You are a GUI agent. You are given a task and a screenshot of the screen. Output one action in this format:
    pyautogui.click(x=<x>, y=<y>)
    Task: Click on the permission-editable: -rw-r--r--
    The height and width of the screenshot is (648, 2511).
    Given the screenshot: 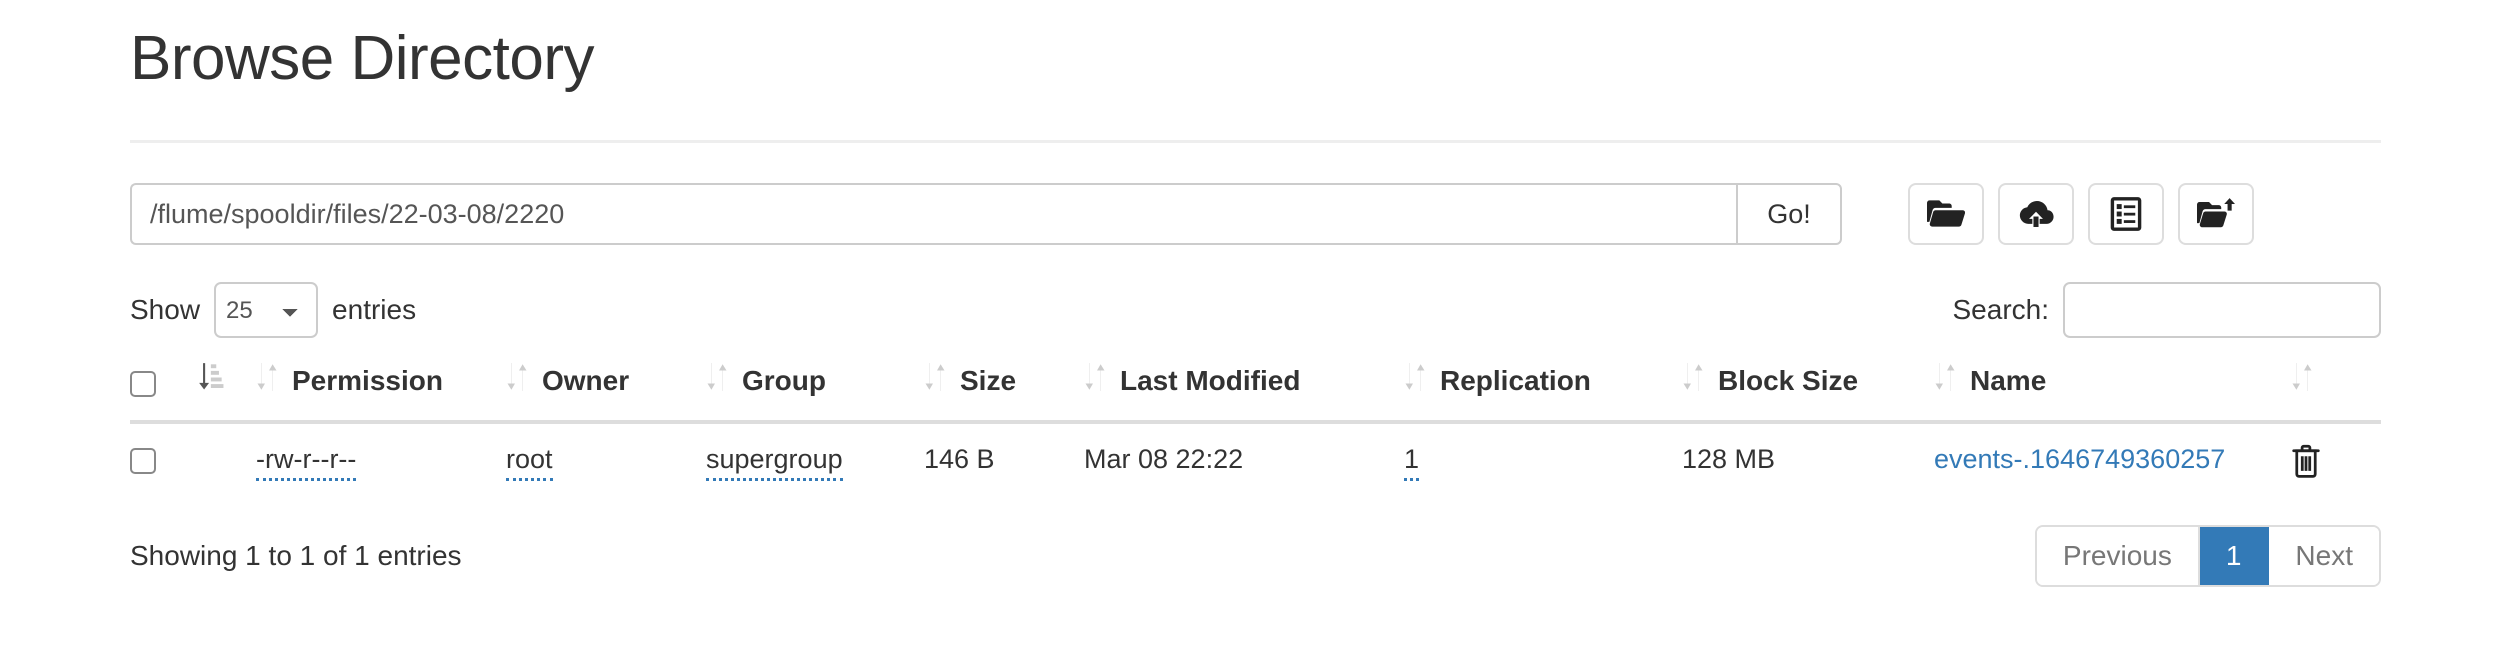 What is the action you would take?
    pyautogui.click(x=306, y=462)
    